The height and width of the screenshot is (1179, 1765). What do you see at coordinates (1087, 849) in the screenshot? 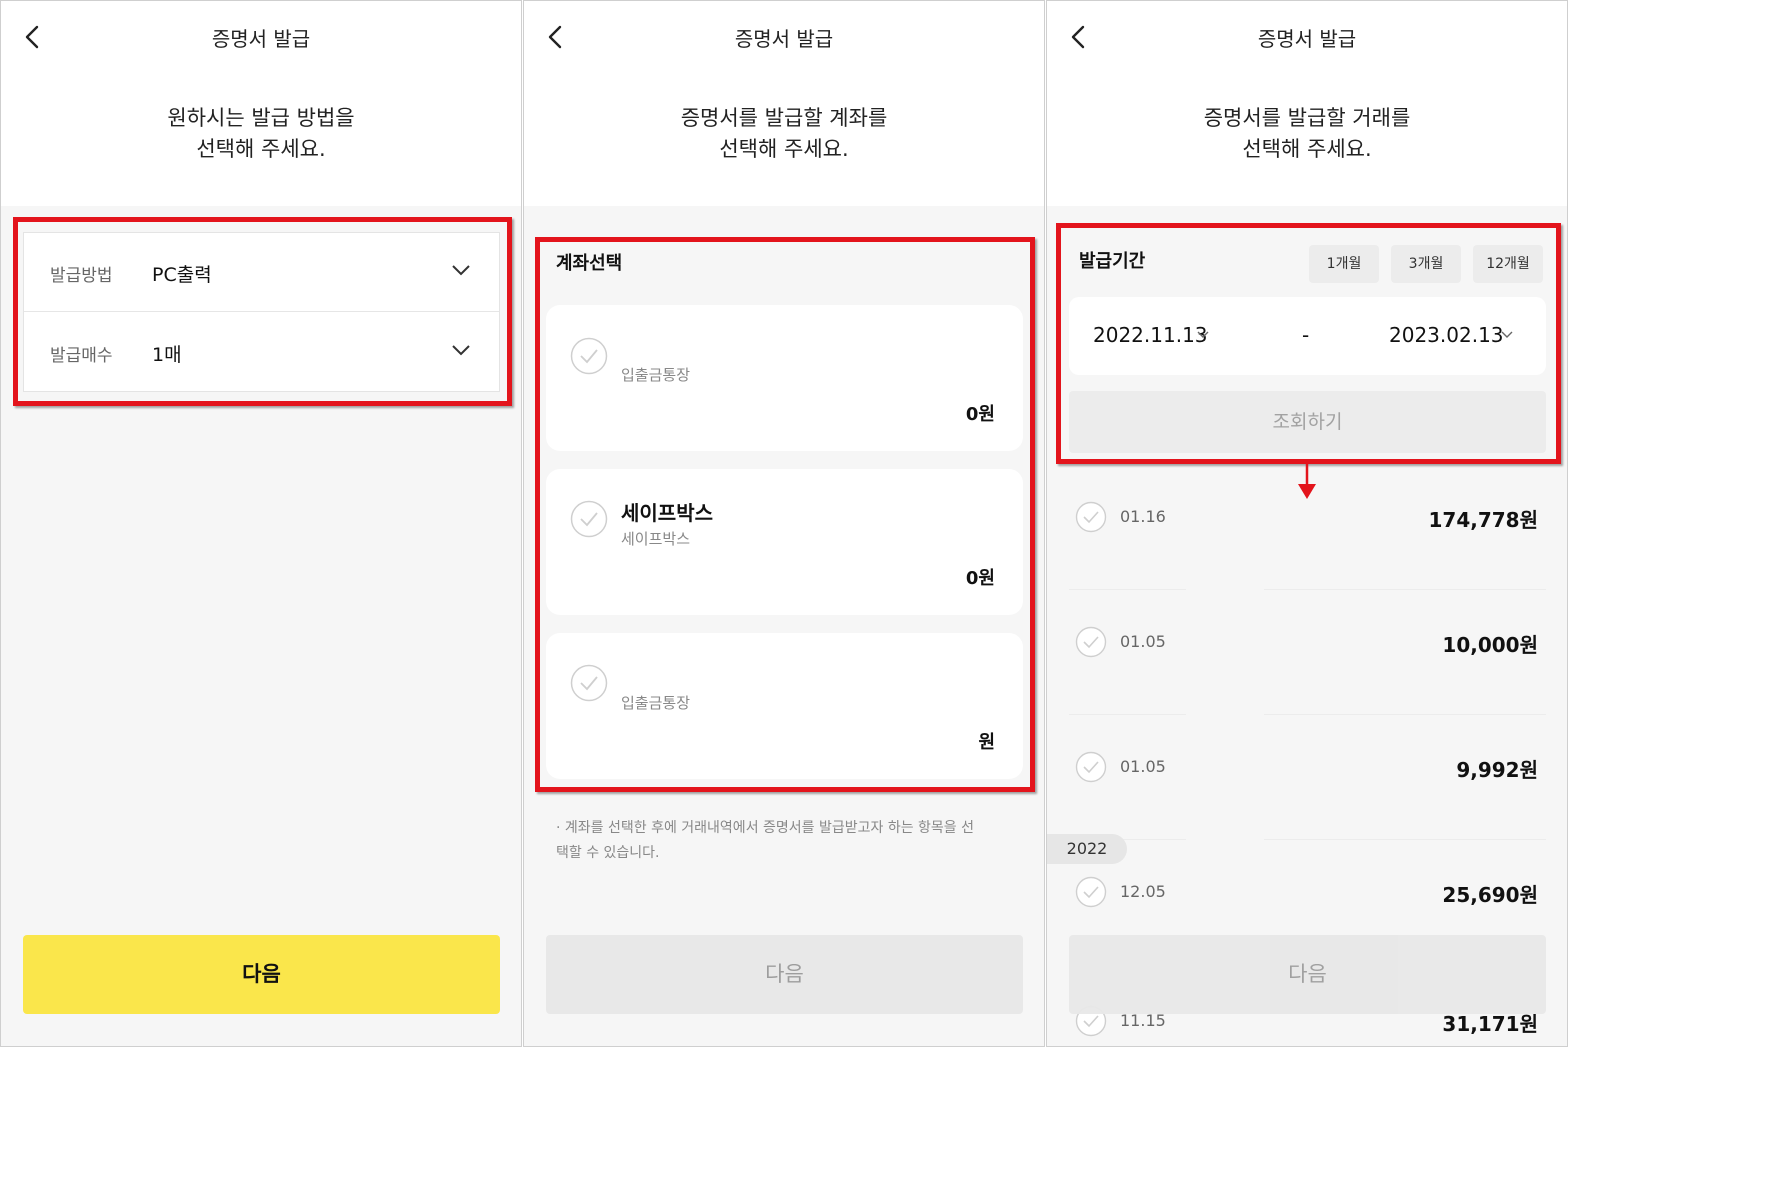
I see `year-tag: 2022` at bounding box center [1087, 849].